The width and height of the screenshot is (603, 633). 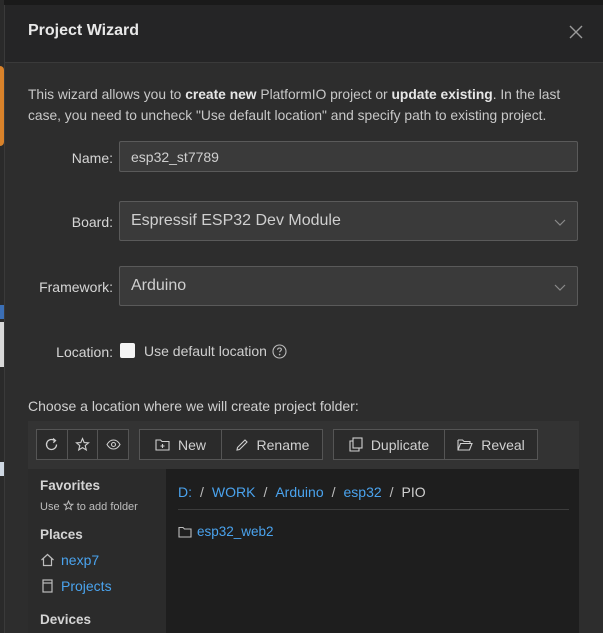 What do you see at coordinates (241, 444) in the screenshot?
I see `pencil-icon` at bounding box center [241, 444].